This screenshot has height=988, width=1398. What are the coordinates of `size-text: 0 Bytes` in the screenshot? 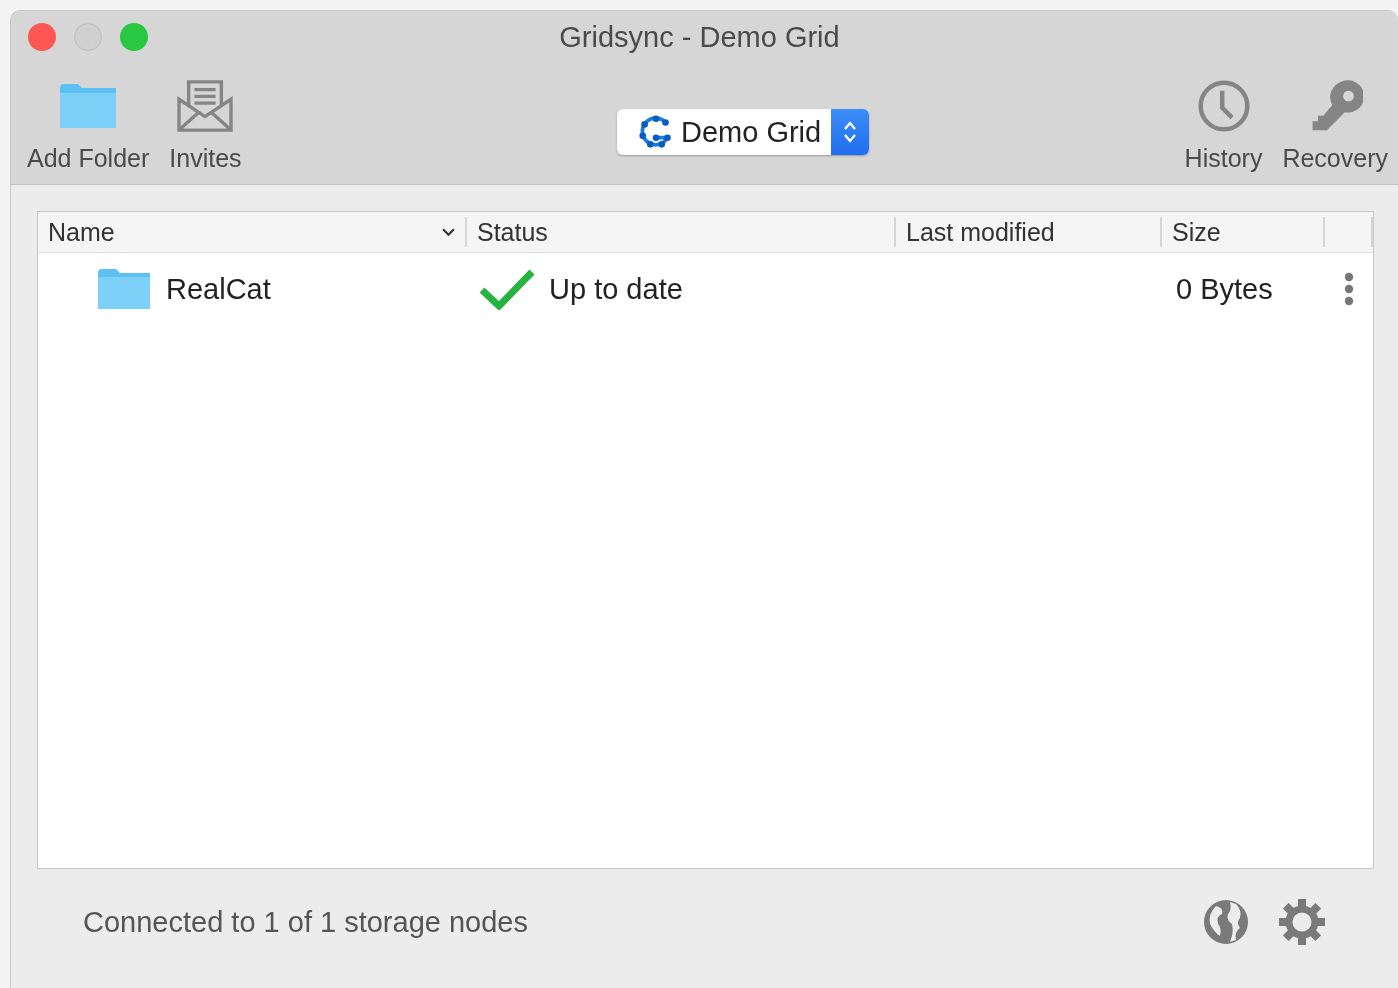 It's located at (1224, 289).